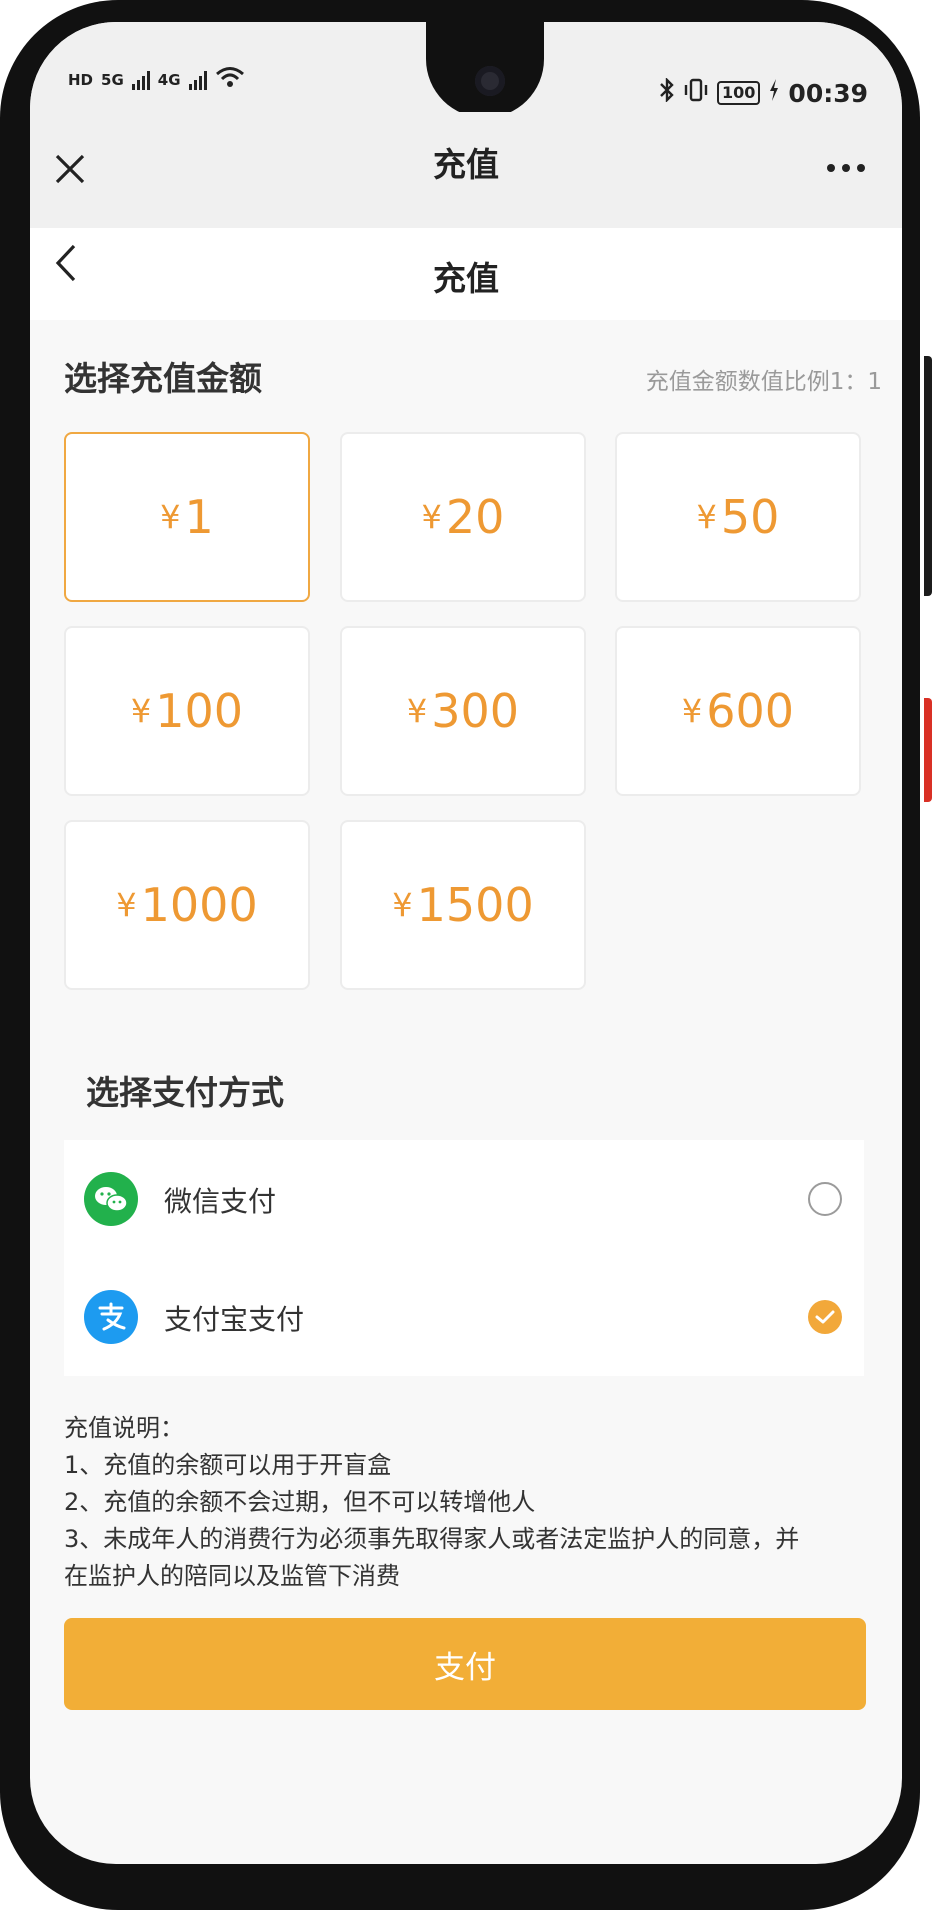 The width and height of the screenshot is (936, 1910). I want to click on notes-line: 3、未成年人的消费行为必须事先取得家人或者法定监护人的同意，并, so click(432, 1539).